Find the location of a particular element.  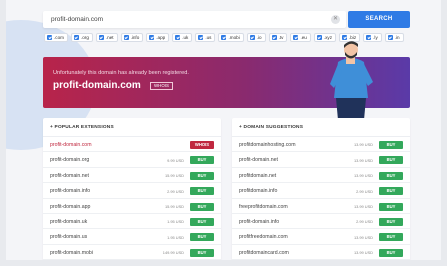

tld-checkbox: .uk is located at coordinates (182, 37).